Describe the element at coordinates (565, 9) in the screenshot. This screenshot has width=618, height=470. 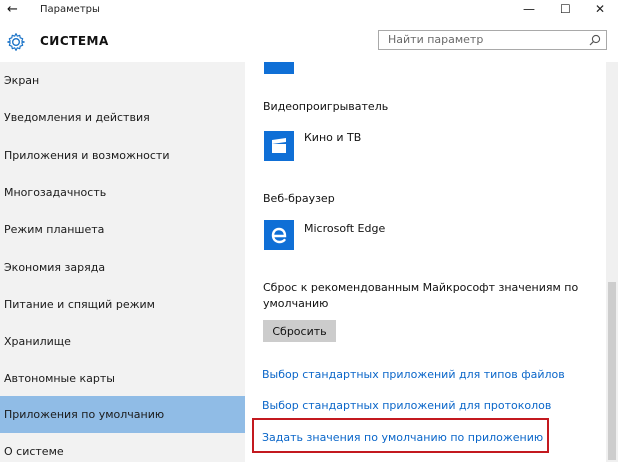
I see `maximize-button: ☐` at that location.